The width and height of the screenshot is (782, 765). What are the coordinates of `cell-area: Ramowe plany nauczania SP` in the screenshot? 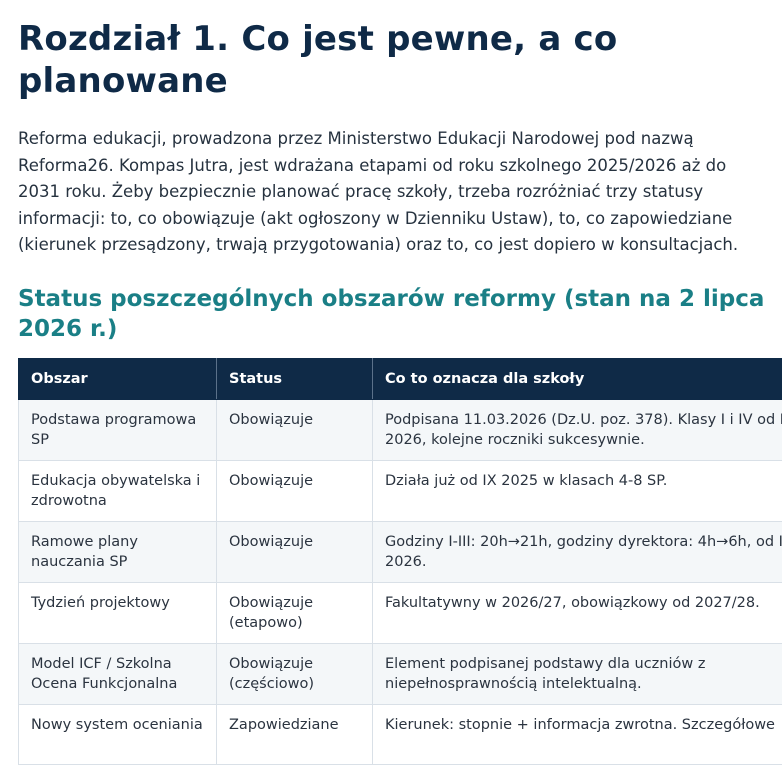 It's located at (118, 551).